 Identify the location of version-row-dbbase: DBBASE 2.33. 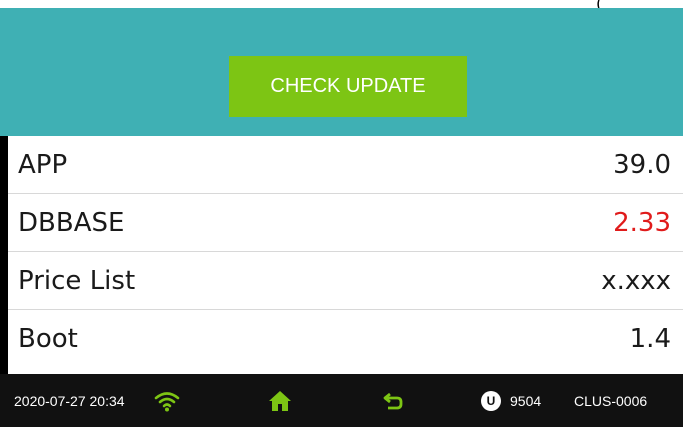
(345, 223).